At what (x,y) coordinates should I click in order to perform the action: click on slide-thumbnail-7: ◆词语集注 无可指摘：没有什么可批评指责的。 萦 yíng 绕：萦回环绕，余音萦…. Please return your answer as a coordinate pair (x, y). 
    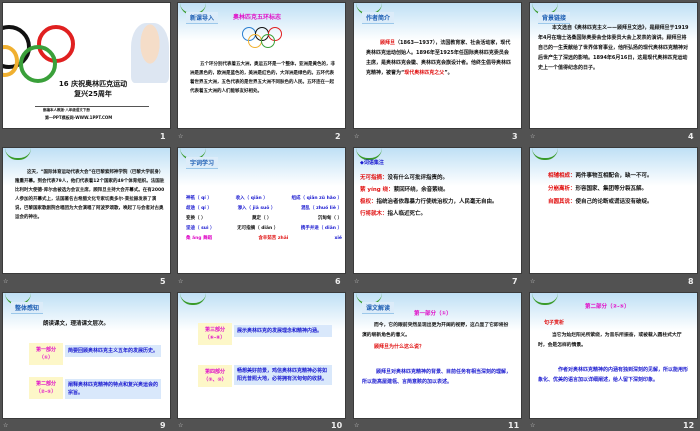
    Looking at the image, I should click on (437, 210).